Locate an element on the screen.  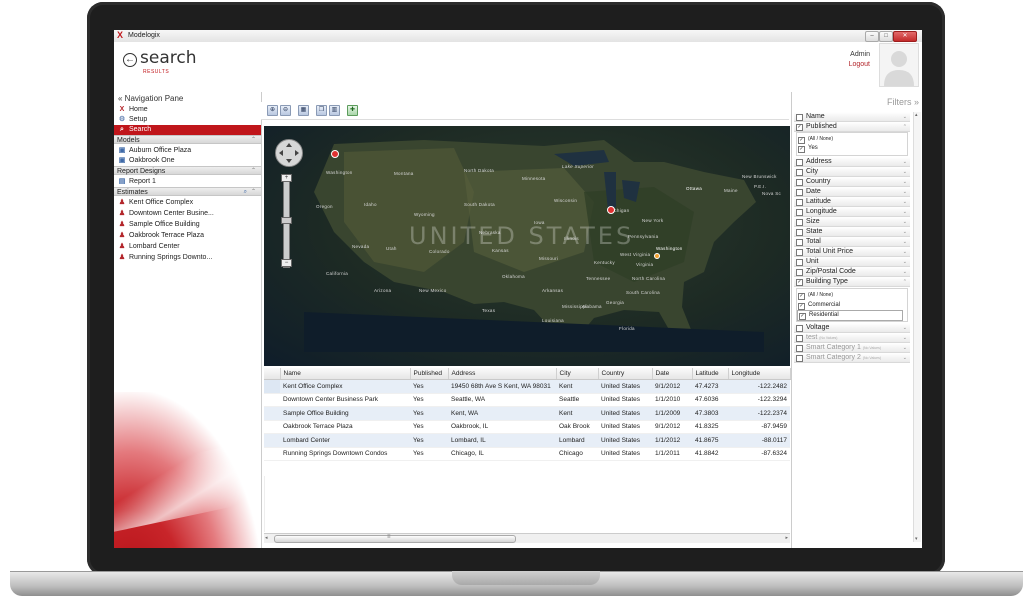
close-button: ✕ is located at coordinates (905, 36).